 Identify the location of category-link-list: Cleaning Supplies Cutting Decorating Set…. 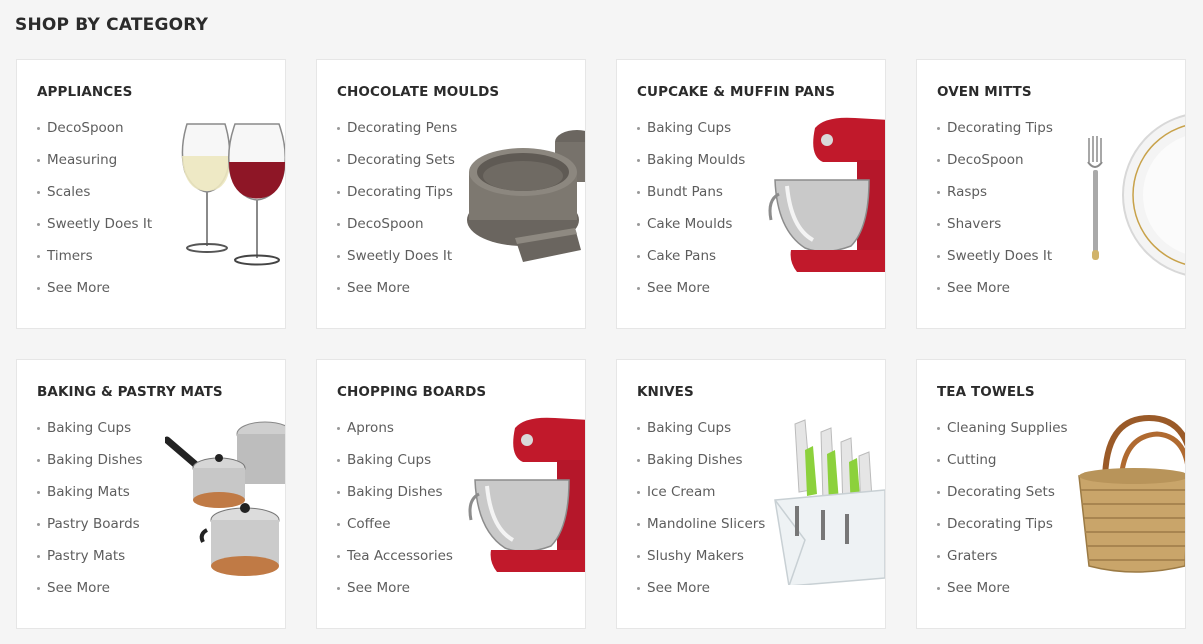
(1002, 516).